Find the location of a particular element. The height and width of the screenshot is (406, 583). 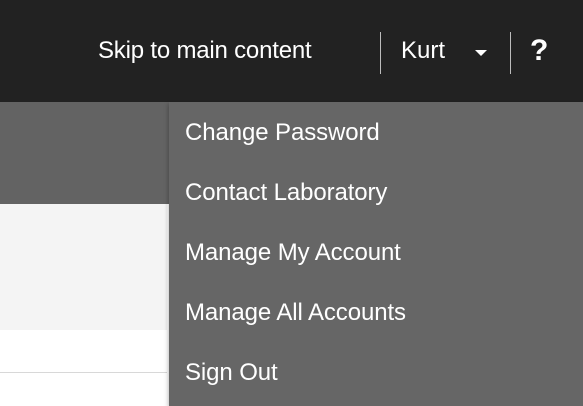

content-panel is located at coordinates (83, 267).